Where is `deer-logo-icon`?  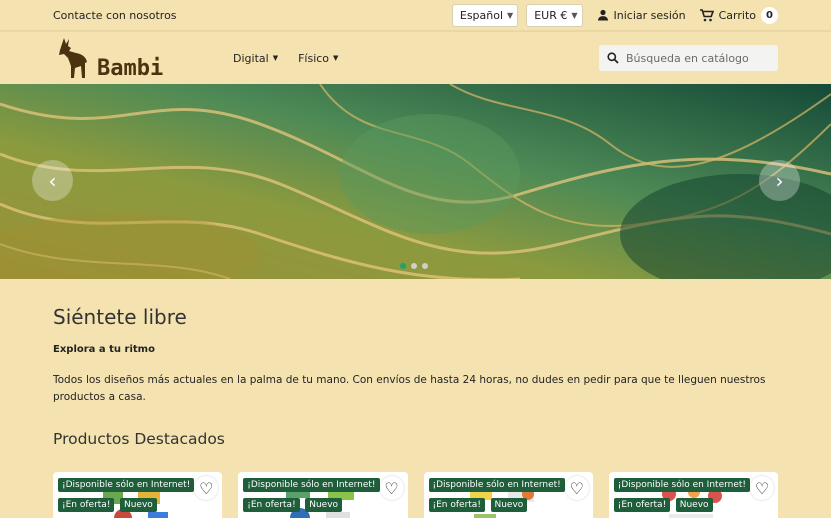 deer-logo-icon is located at coordinates (73, 58).